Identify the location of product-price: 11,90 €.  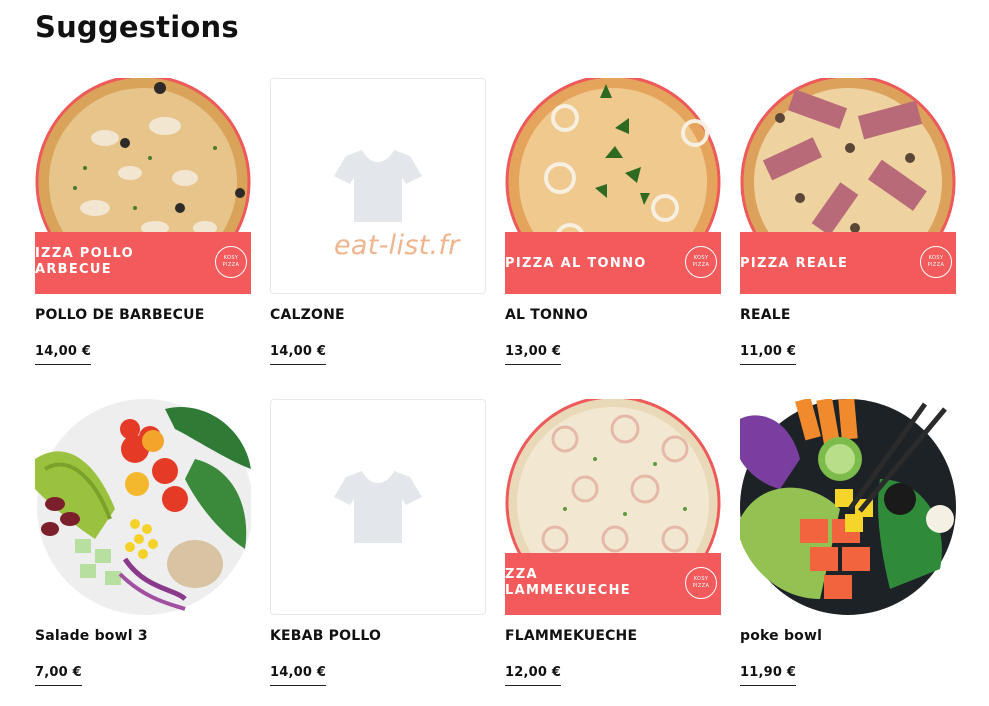
(768, 675).